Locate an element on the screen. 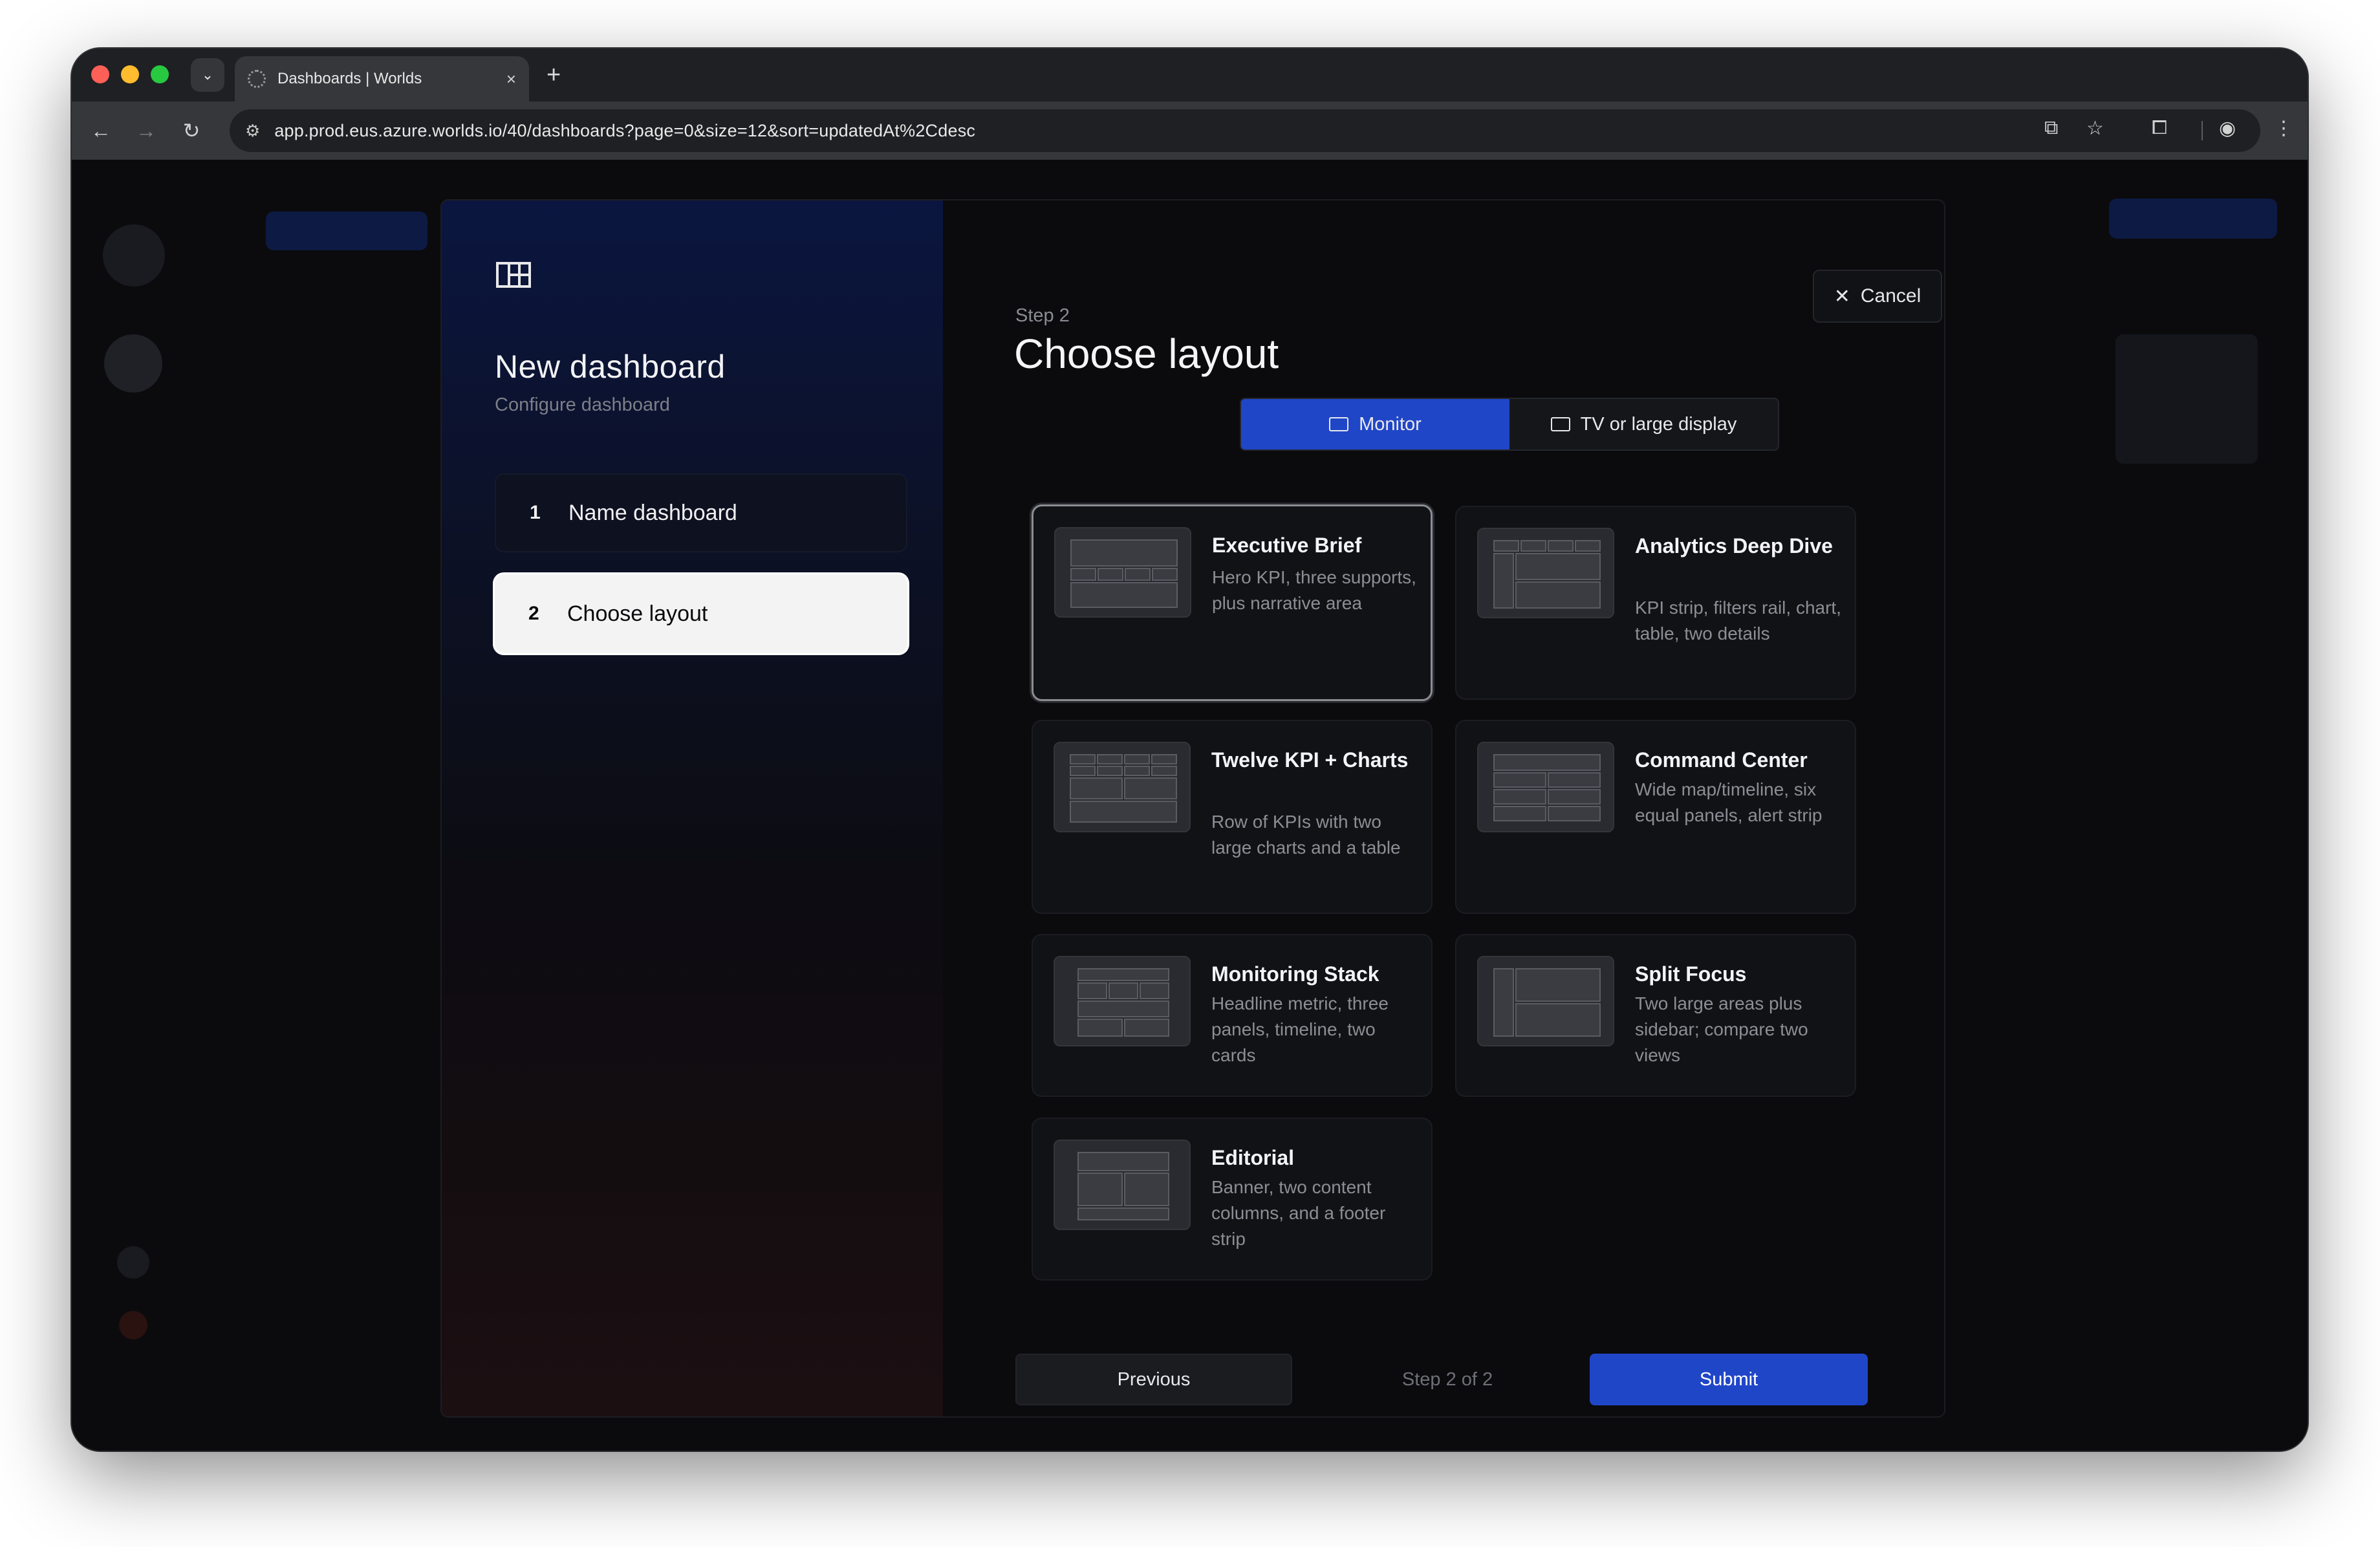 The height and width of the screenshot is (1547, 2380). toggle-tv-display: TV or large display is located at coordinates (1643, 424).